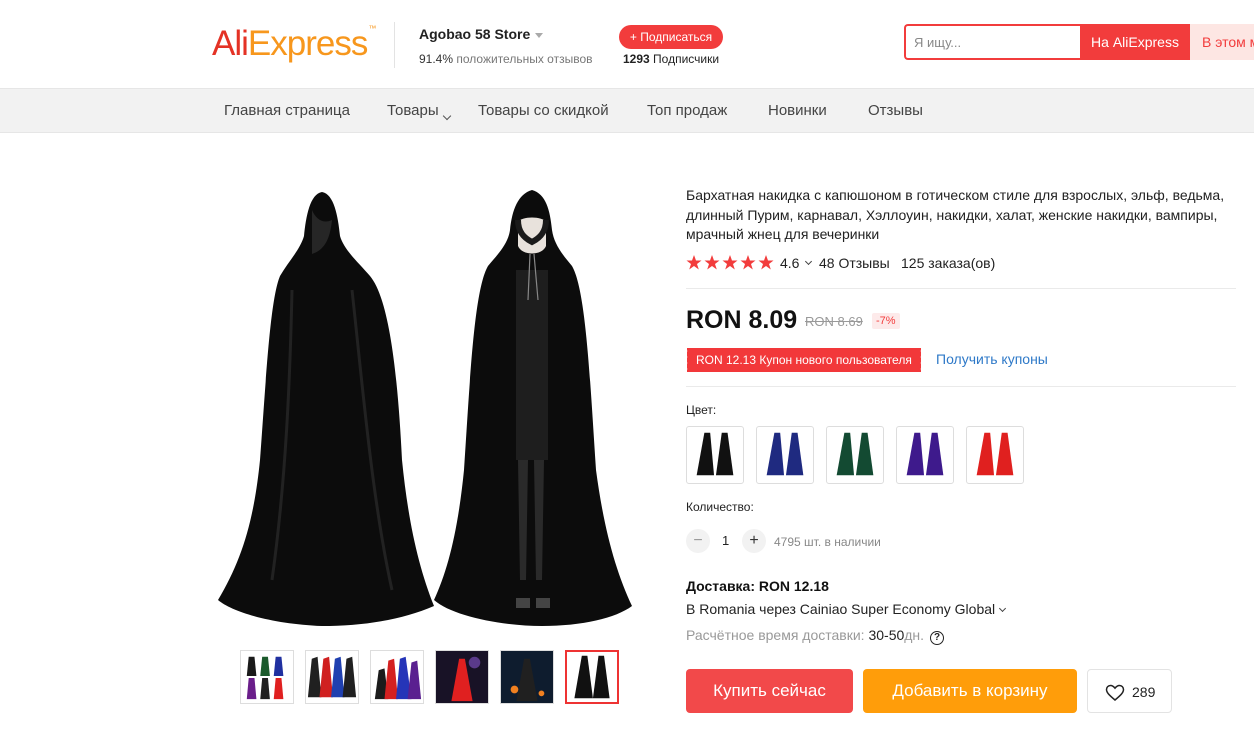 The image size is (1254, 732). Describe the element at coordinates (769, 691) in the screenshot. I see `buy-now-button: Купить сейчас` at that location.